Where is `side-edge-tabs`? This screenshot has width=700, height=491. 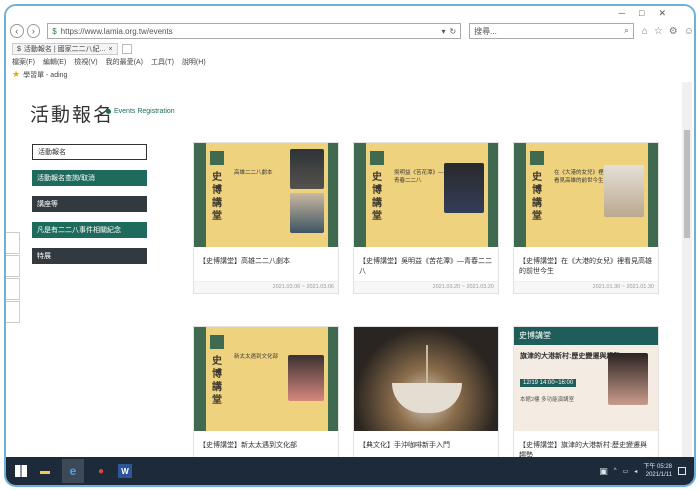
side-edge-tabs is located at coordinates (13, 278).